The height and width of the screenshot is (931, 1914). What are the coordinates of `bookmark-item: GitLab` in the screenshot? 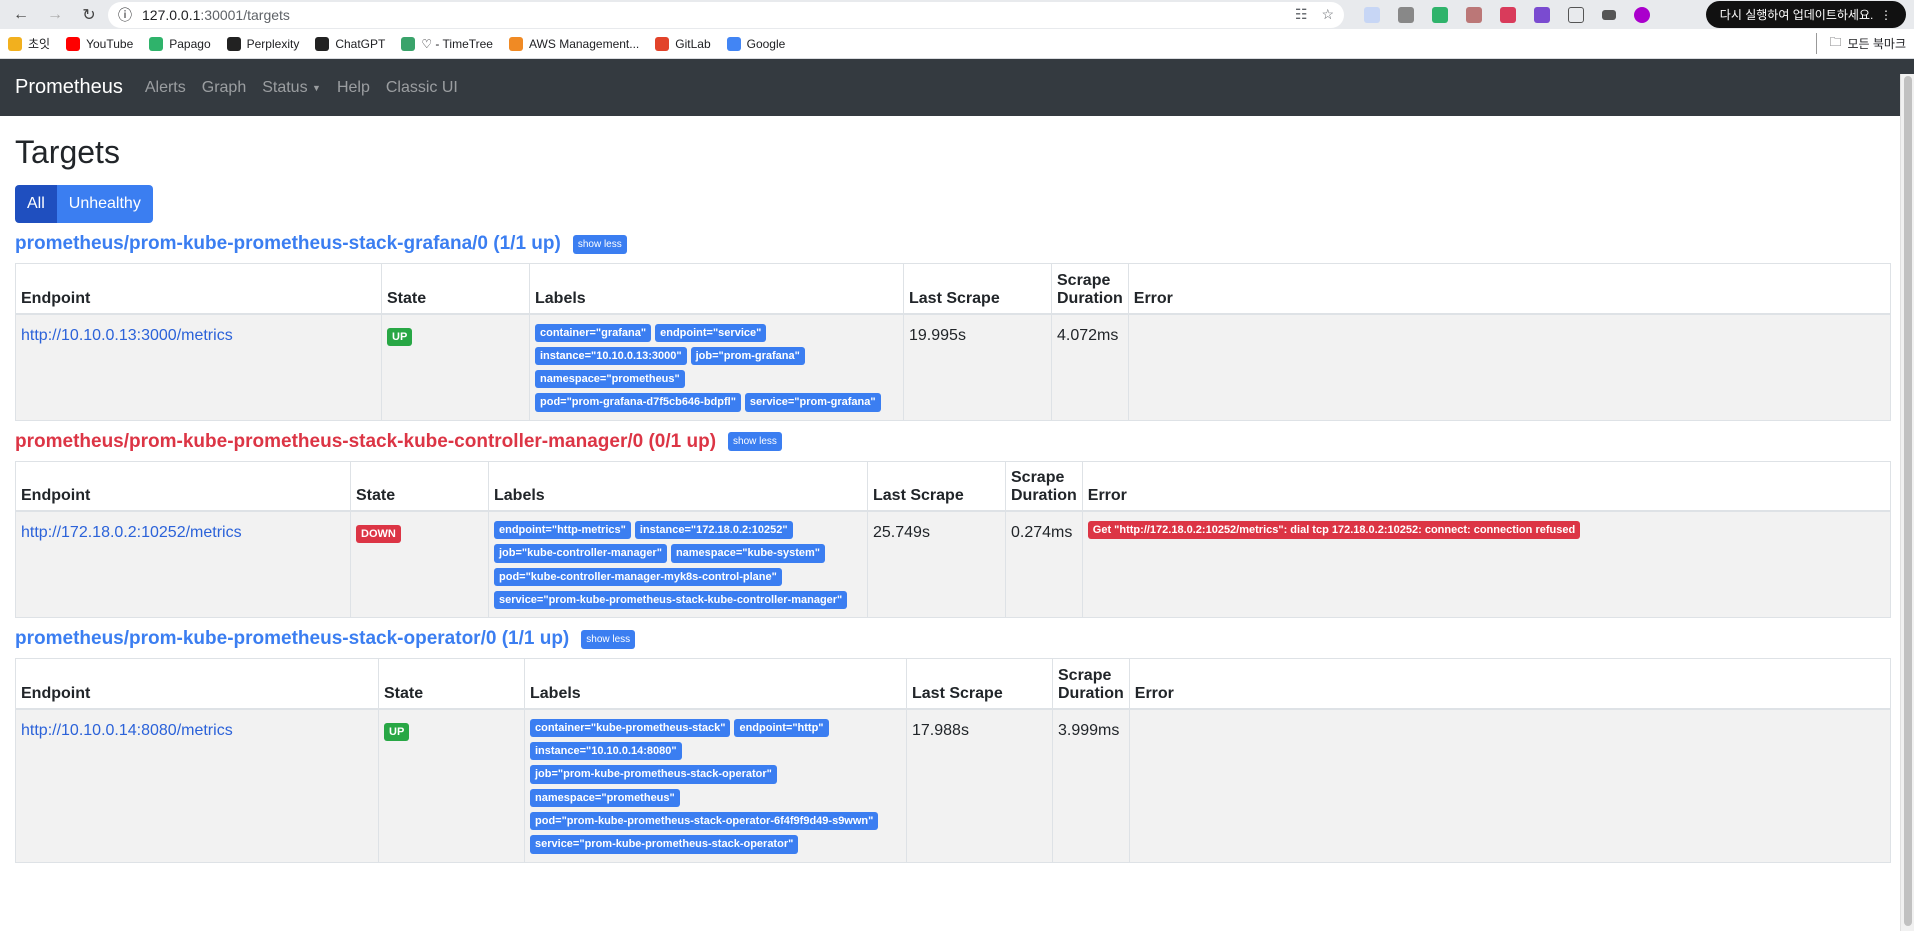 It's located at (683, 43).